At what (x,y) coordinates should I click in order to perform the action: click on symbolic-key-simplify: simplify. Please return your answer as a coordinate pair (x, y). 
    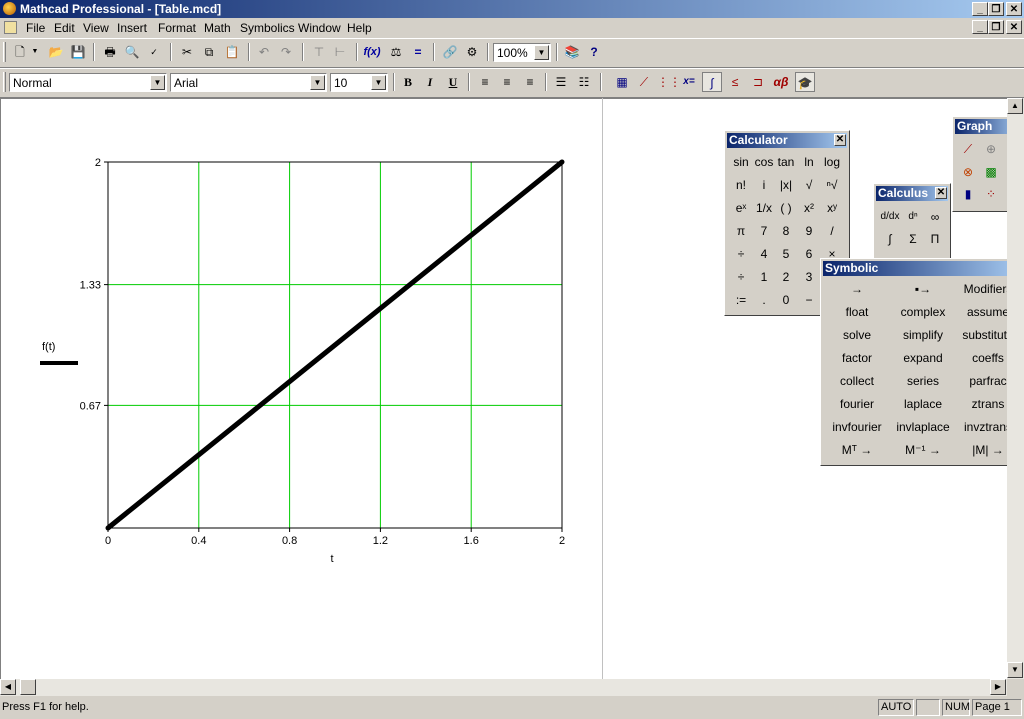
    Looking at the image, I should click on (923, 335).